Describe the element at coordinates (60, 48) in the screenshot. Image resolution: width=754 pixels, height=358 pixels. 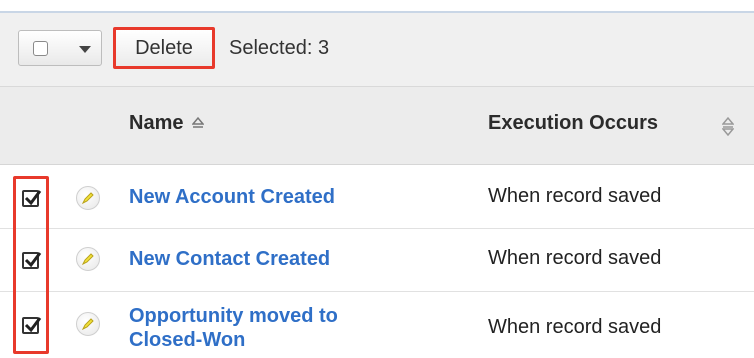
I see `mass-select-dropdown` at that location.